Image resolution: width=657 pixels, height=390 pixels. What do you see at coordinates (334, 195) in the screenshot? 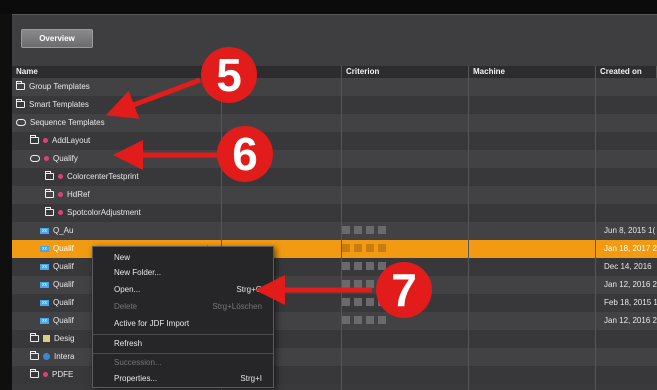
I see `tree-row-hdref: HdRef` at bounding box center [334, 195].